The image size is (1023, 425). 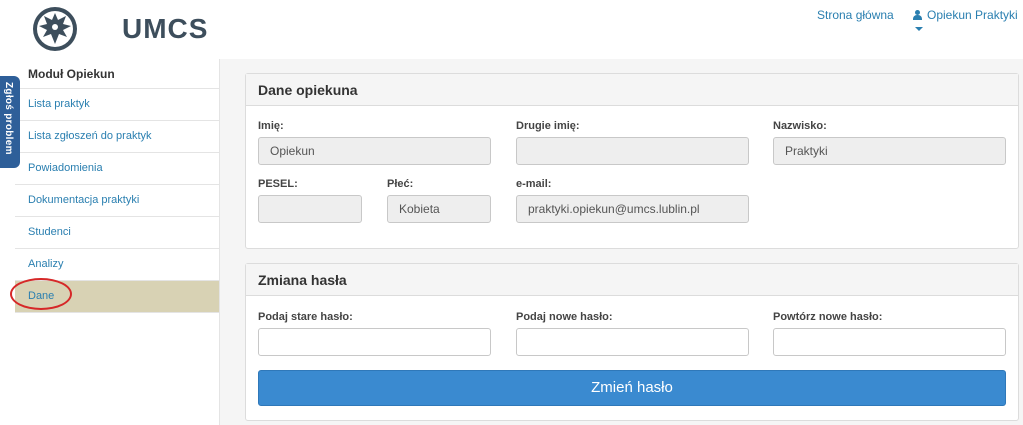 I want to click on old-password-label: Podaj stare hasło:, so click(x=305, y=317).